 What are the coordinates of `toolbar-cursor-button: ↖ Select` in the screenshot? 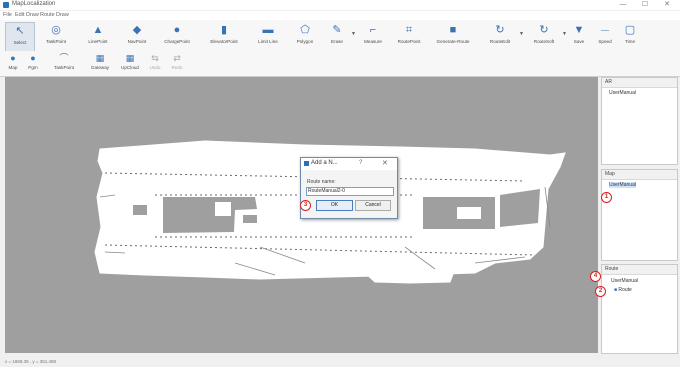 It's located at (20, 37).